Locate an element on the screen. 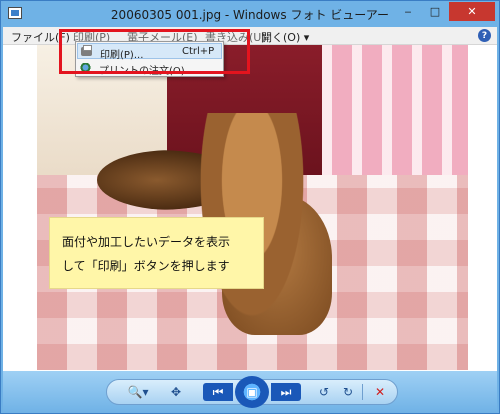  next-icon: ⏭ is located at coordinates (286, 392).